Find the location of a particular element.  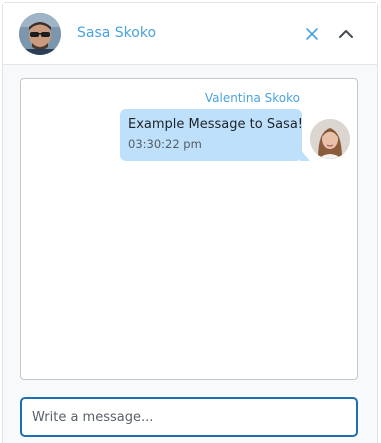

message-input is located at coordinates (189, 417).